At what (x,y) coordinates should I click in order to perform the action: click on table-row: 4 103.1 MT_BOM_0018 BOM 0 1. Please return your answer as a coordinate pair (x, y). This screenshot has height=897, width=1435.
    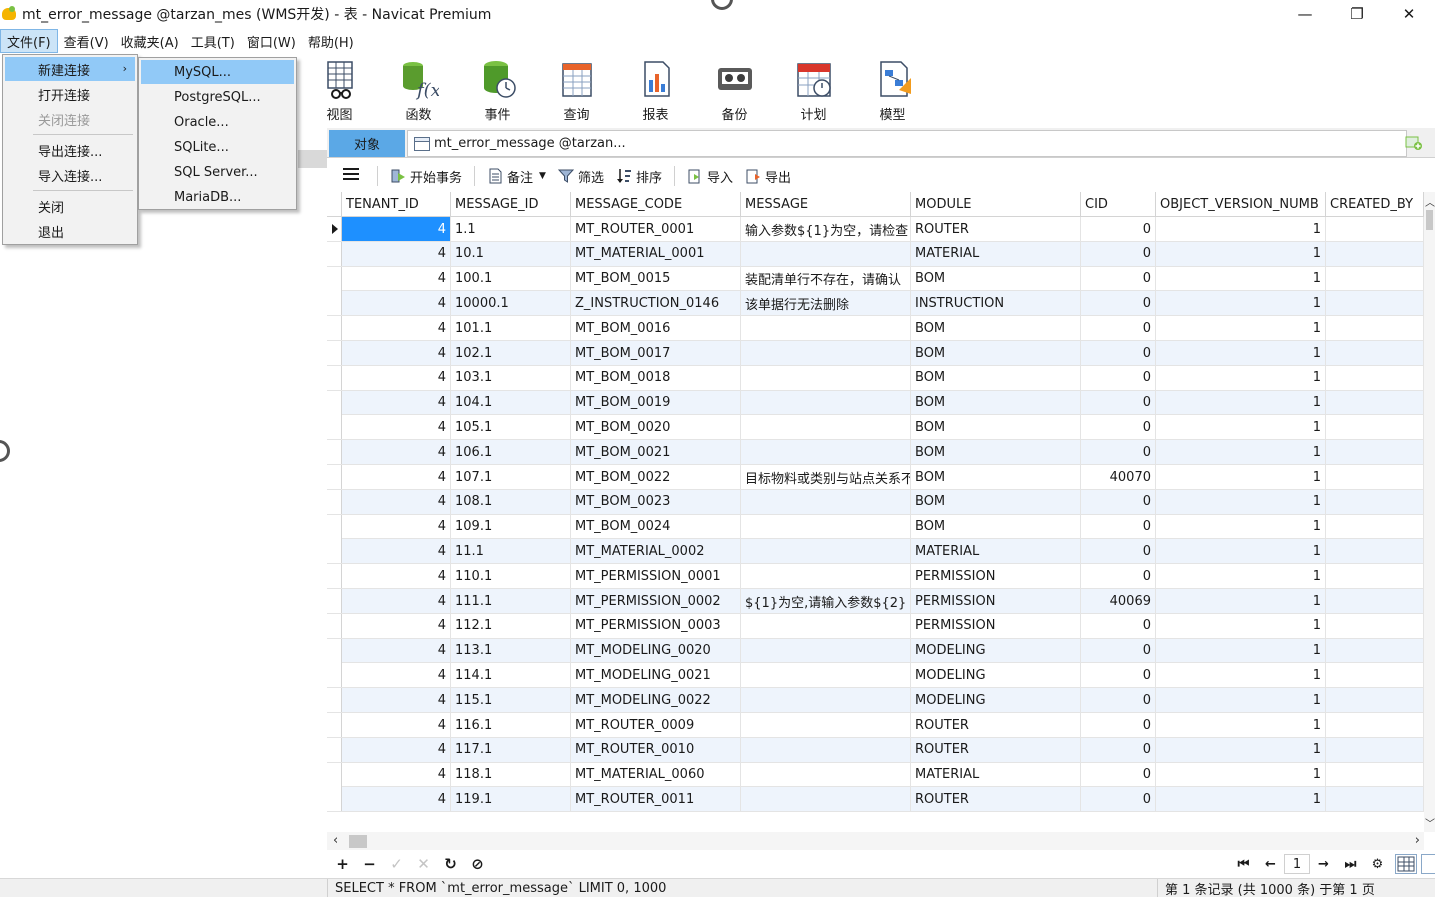
    Looking at the image, I should click on (875, 378).